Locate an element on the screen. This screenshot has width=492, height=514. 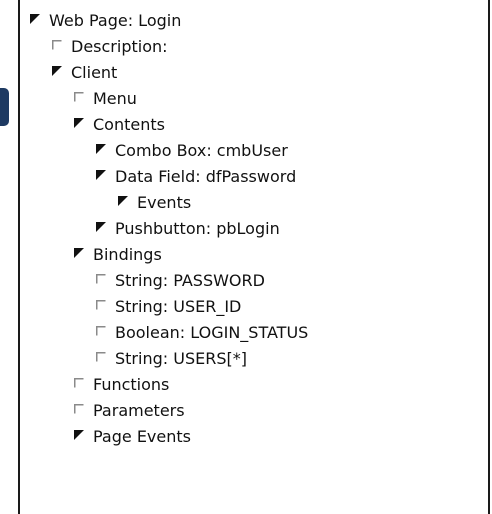
cropped-glyph-fragment is located at coordinates (4, 107).